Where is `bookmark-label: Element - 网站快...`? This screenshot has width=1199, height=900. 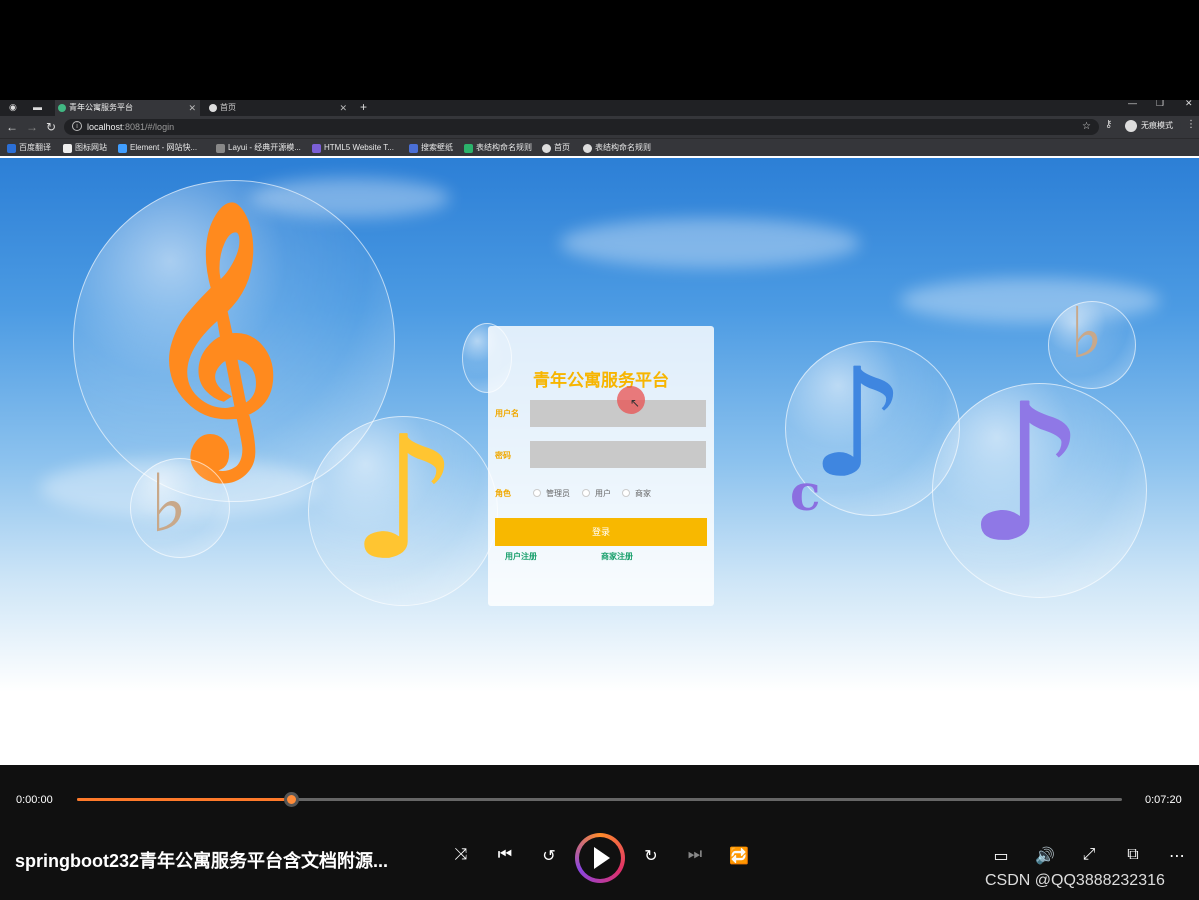
bookmark-label: Element - 网站快... is located at coordinates (164, 147).